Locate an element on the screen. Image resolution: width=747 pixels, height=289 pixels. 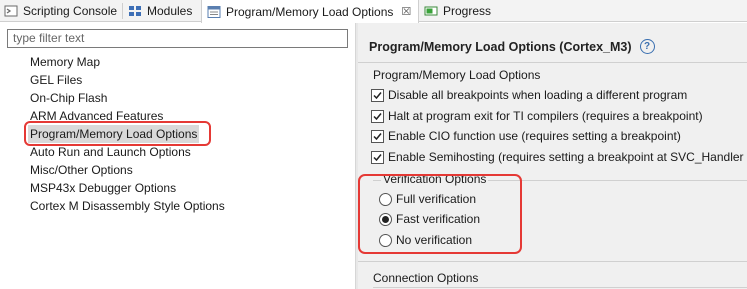
tab-label: Program/Memory Load Options is located at coordinates (310, 11).